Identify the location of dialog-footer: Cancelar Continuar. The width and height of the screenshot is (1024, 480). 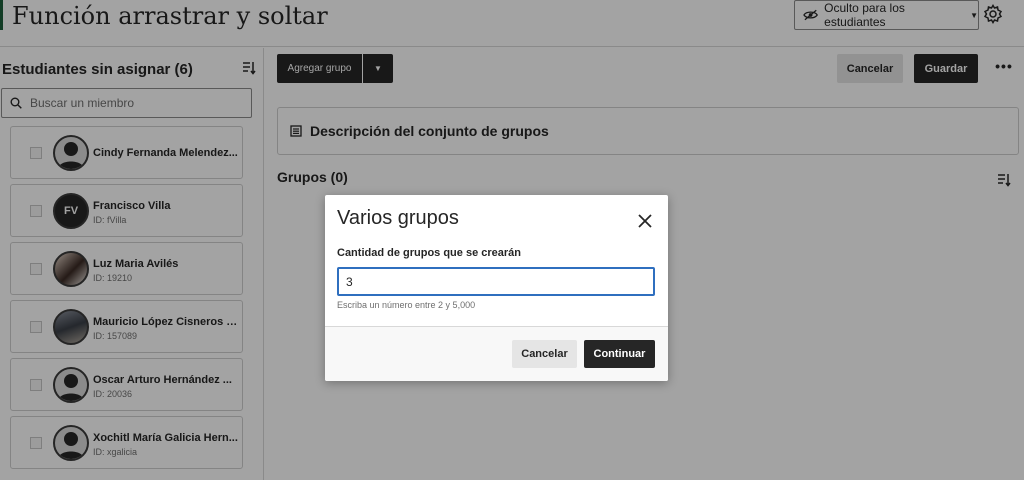
(496, 353).